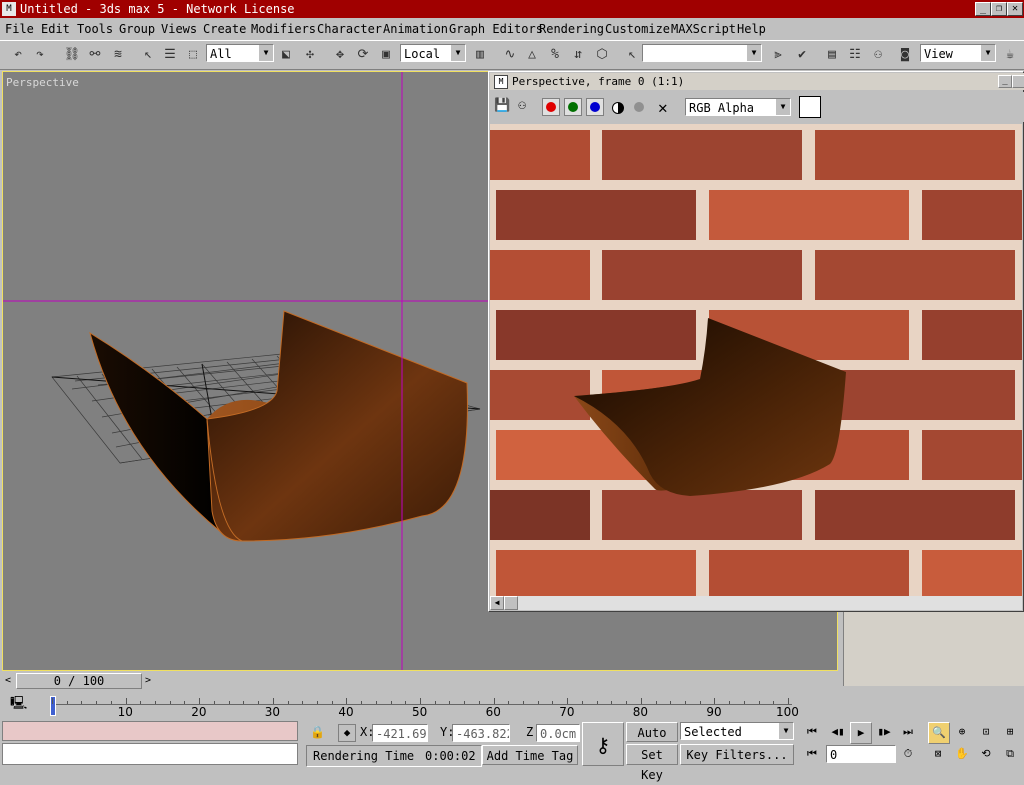 Image resolution: width=1024 pixels, height=785 pixels. I want to click on scroll-left-arrow: ◀, so click(497, 603).